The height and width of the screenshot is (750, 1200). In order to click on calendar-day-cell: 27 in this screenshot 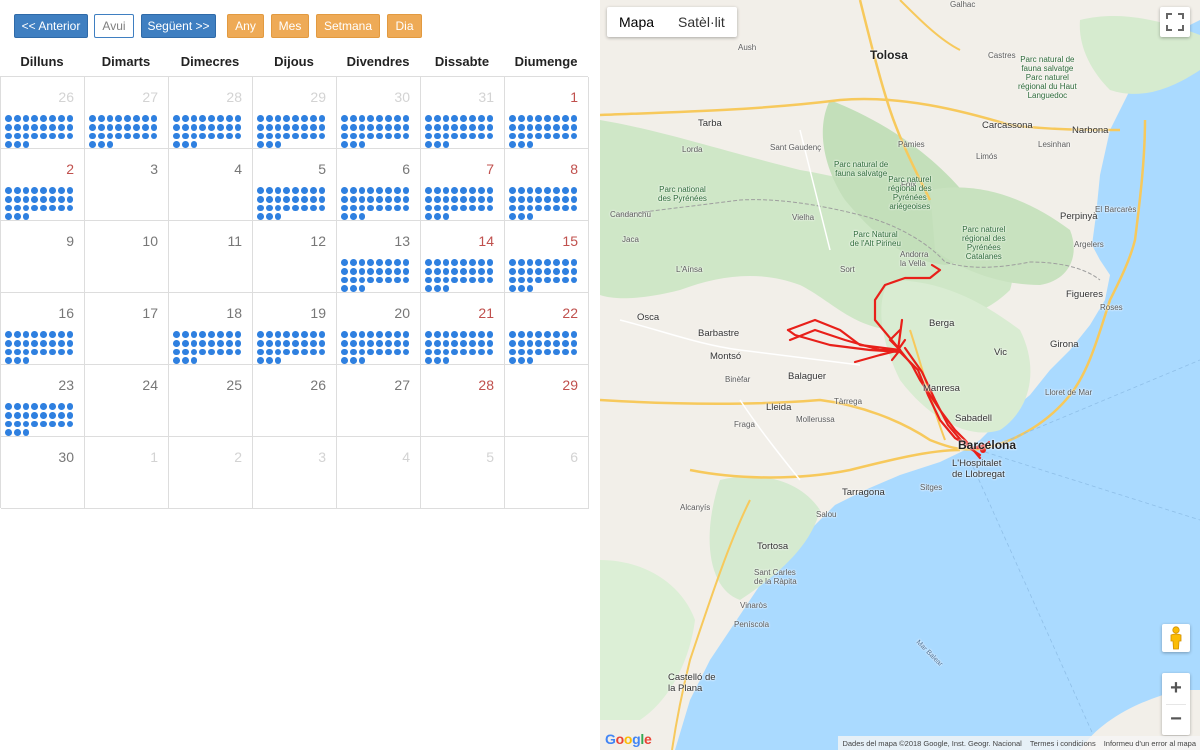, I will do `click(379, 401)`.